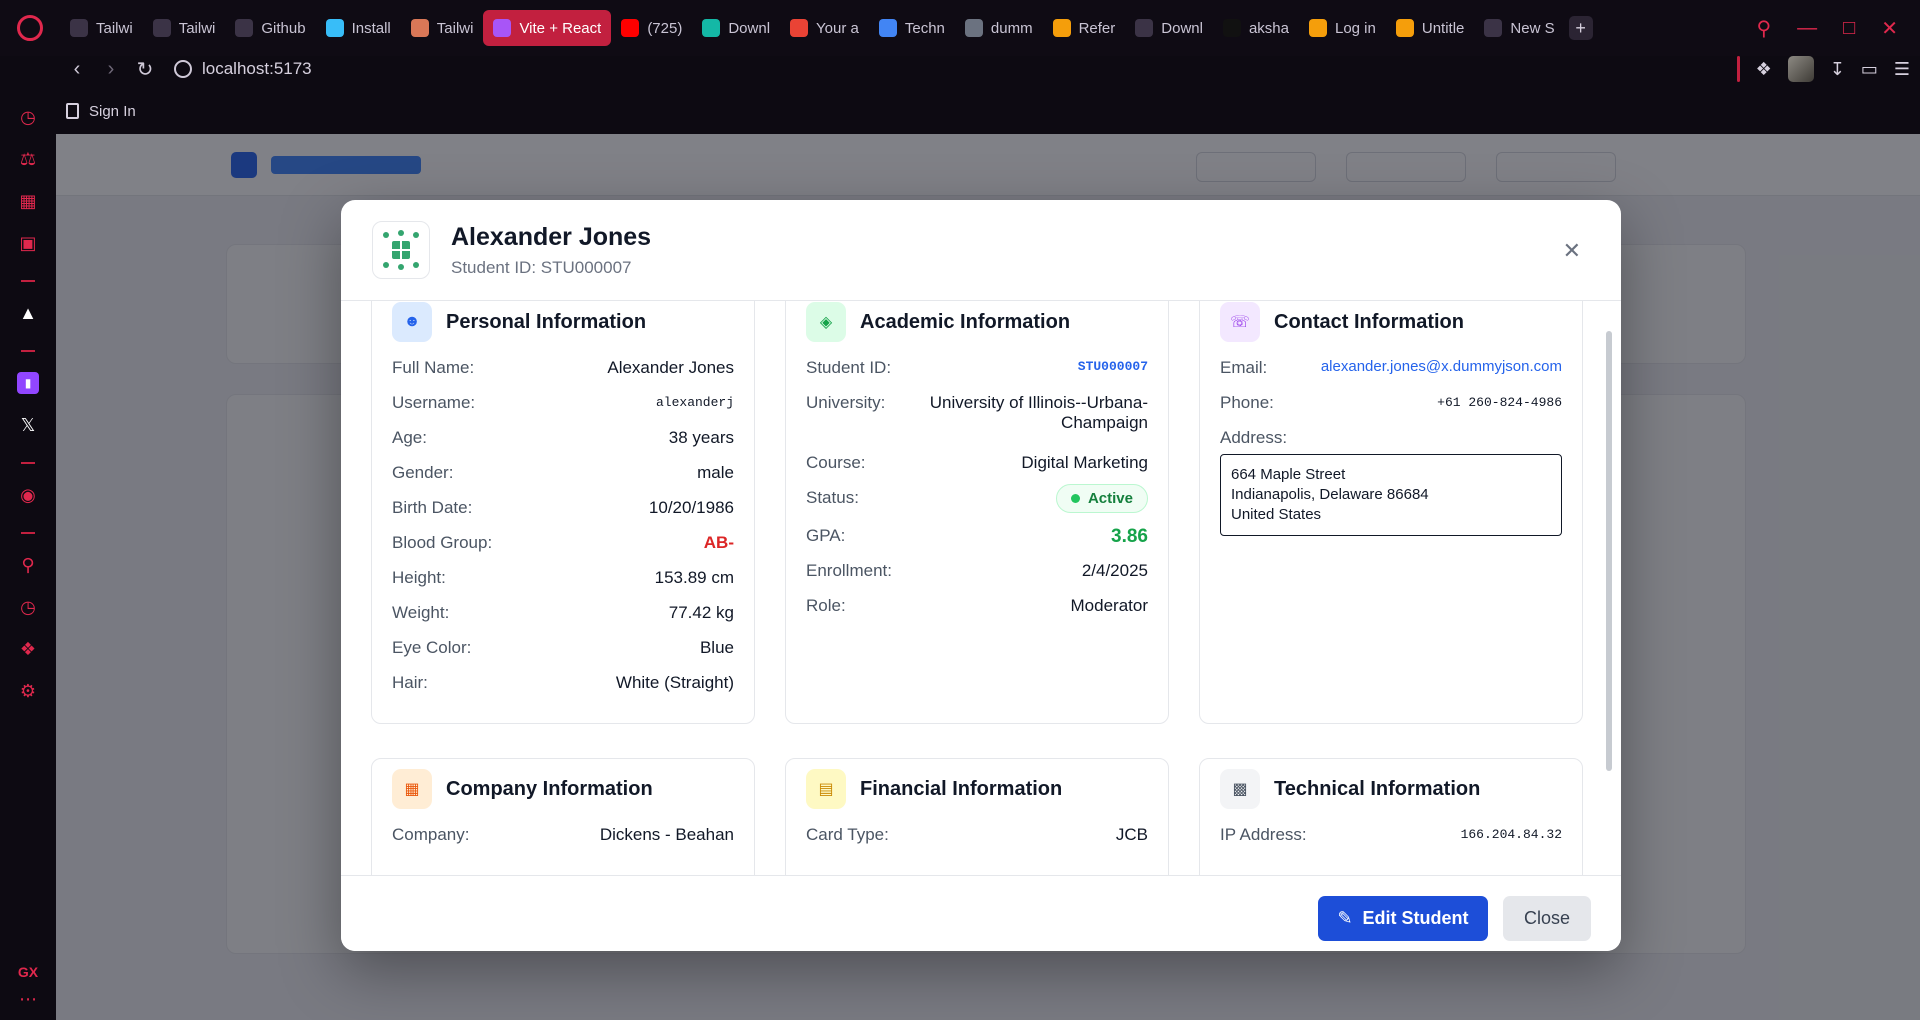  Describe the element at coordinates (28, 201) in the screenshot. I see `gx-cleaner-icon: ▦` at that location.